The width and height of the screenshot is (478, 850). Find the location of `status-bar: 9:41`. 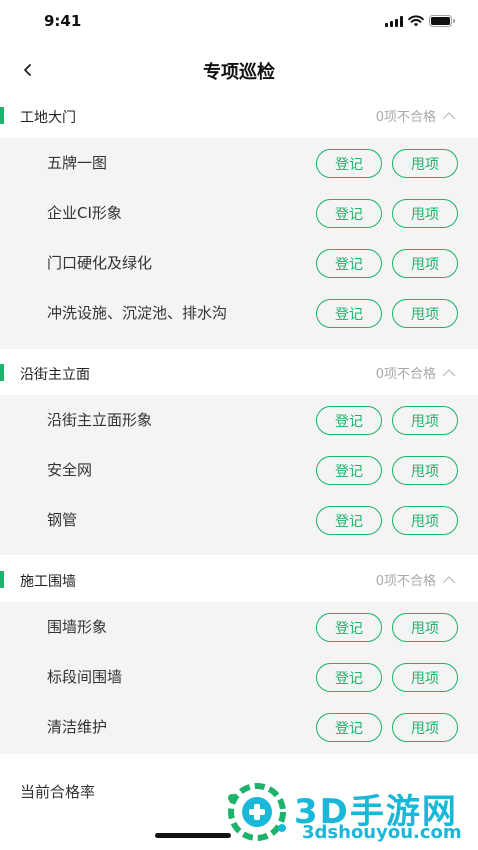

status-bar: 9:41 is located at coordinates (239, 22).